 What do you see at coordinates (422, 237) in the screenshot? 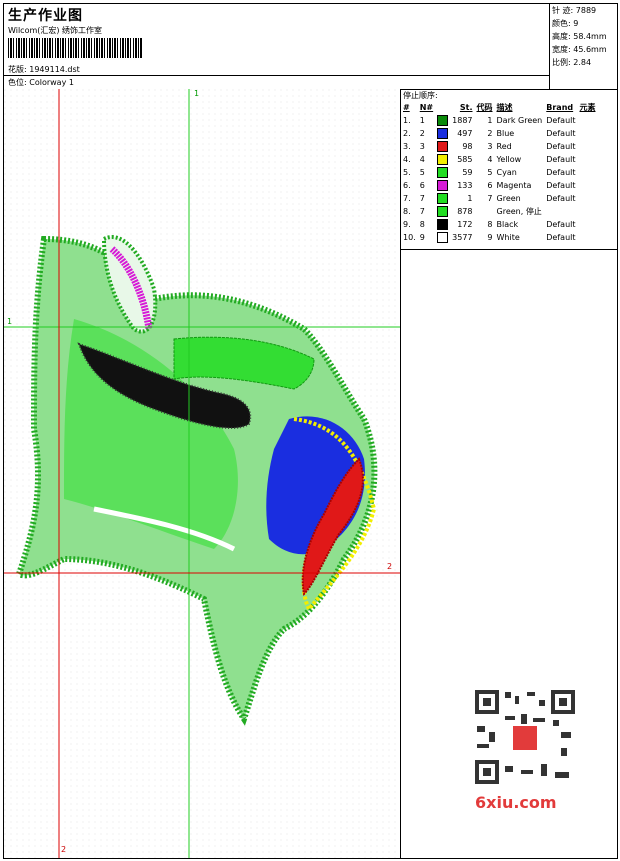
I see `needle-number: 9` at bounding box center [422, 237].